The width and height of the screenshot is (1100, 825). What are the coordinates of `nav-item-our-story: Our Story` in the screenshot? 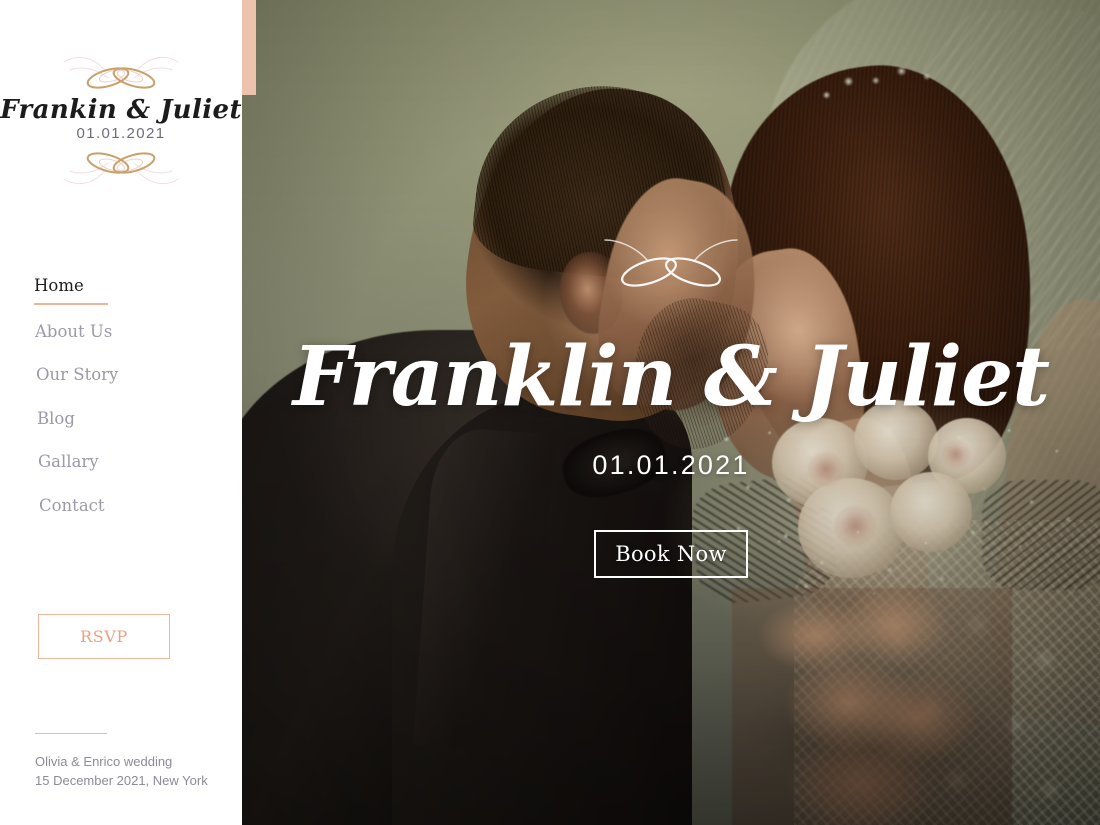 It's located at (121, 374).